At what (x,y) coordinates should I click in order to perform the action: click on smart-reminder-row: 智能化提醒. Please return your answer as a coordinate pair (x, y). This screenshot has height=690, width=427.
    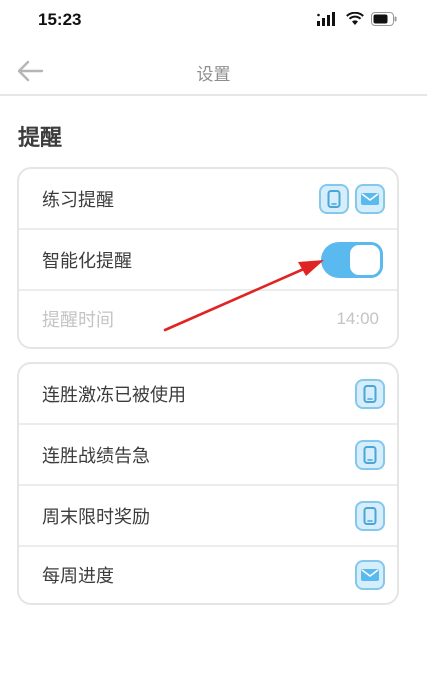
    Looking at the image, I should click on (208, 260).